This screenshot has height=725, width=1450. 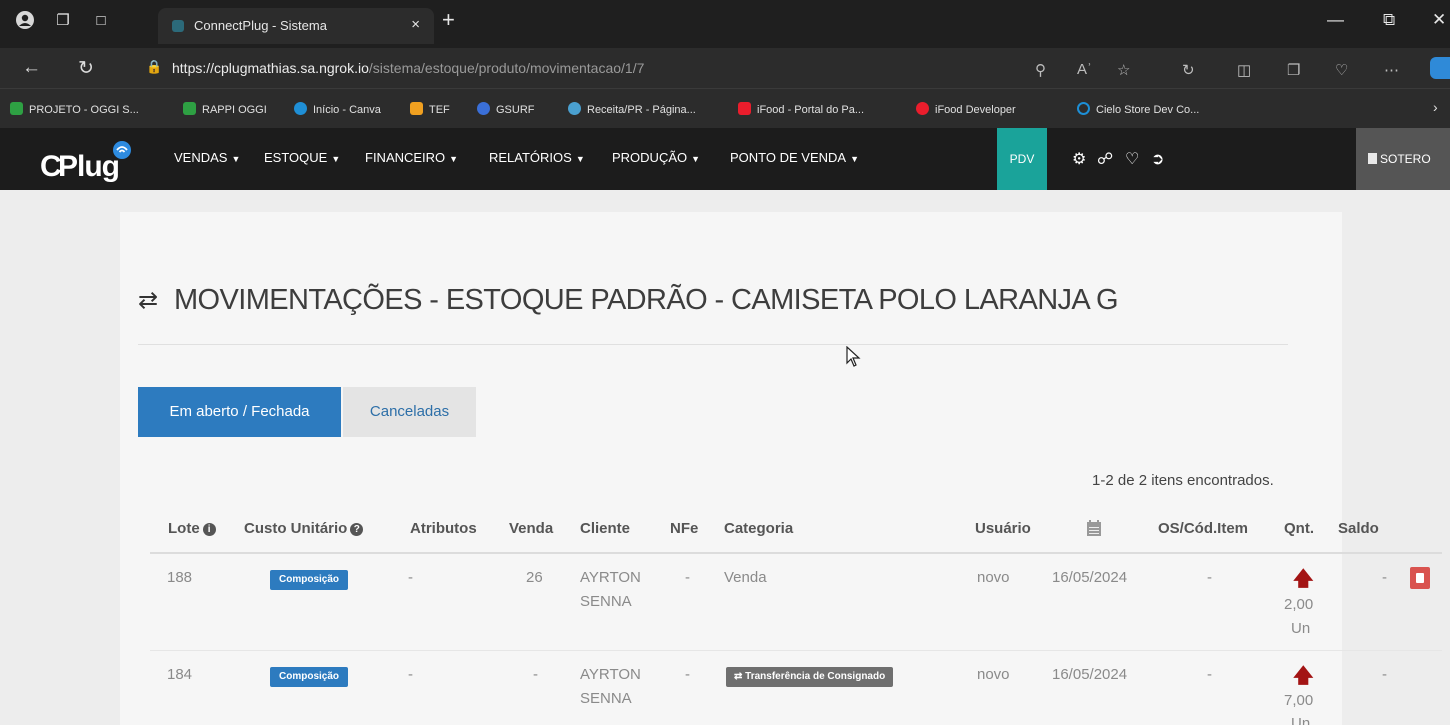 I want to click on cell-venda: 26, so click(x=534, y=578).